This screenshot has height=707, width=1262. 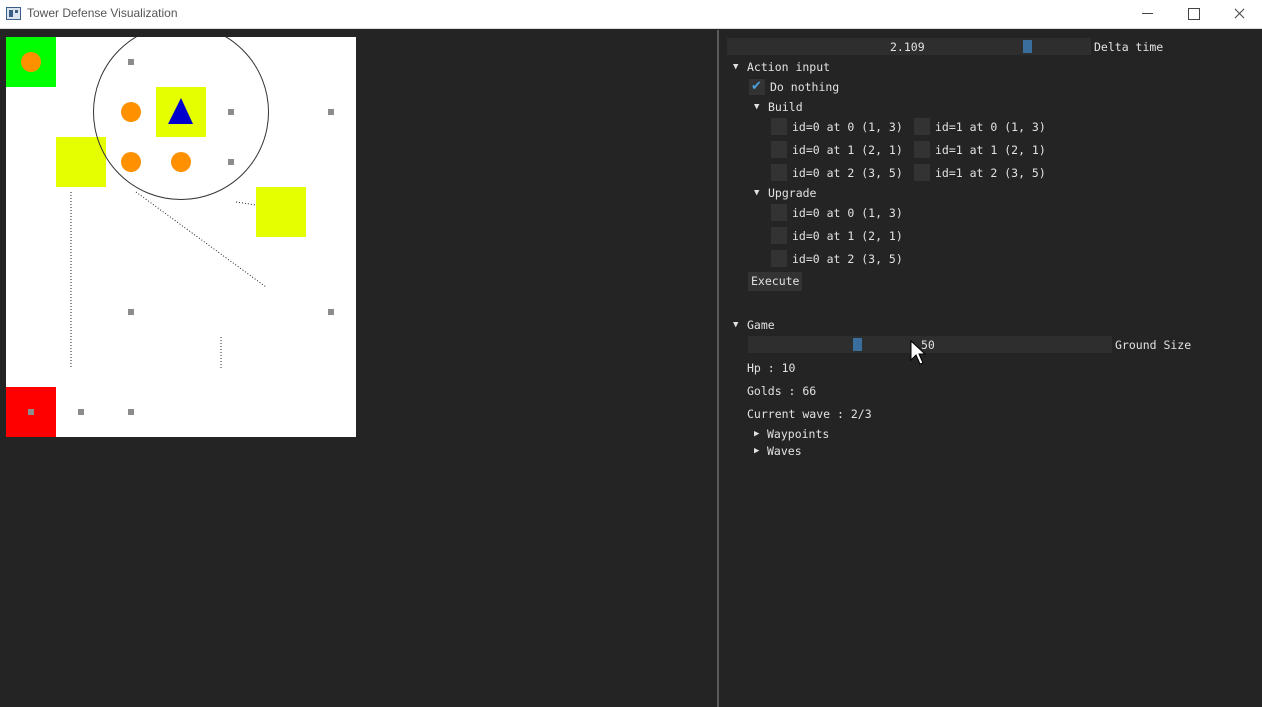 What do you see at coordinates (847, 259) in the screenshot?
I see `upgrade-option: id=0 at 2 (3, 5)` at bounding box center [847, 259].